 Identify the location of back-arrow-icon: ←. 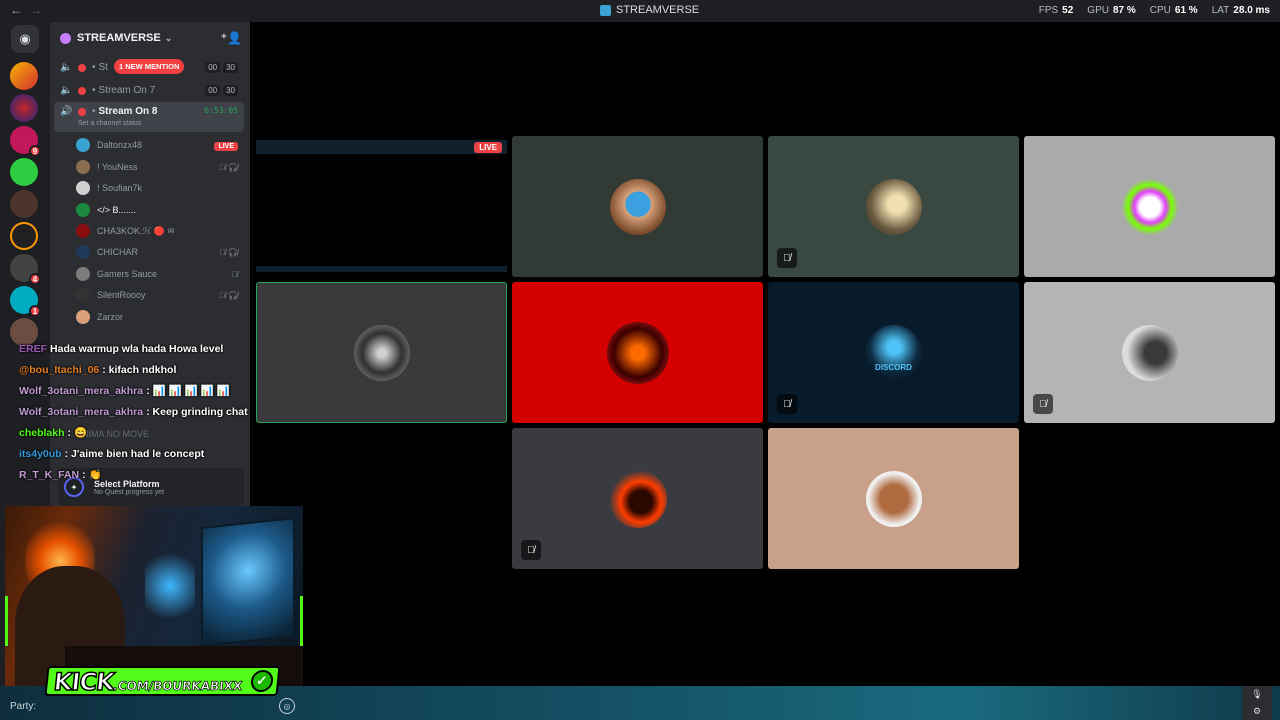
(16, 10).